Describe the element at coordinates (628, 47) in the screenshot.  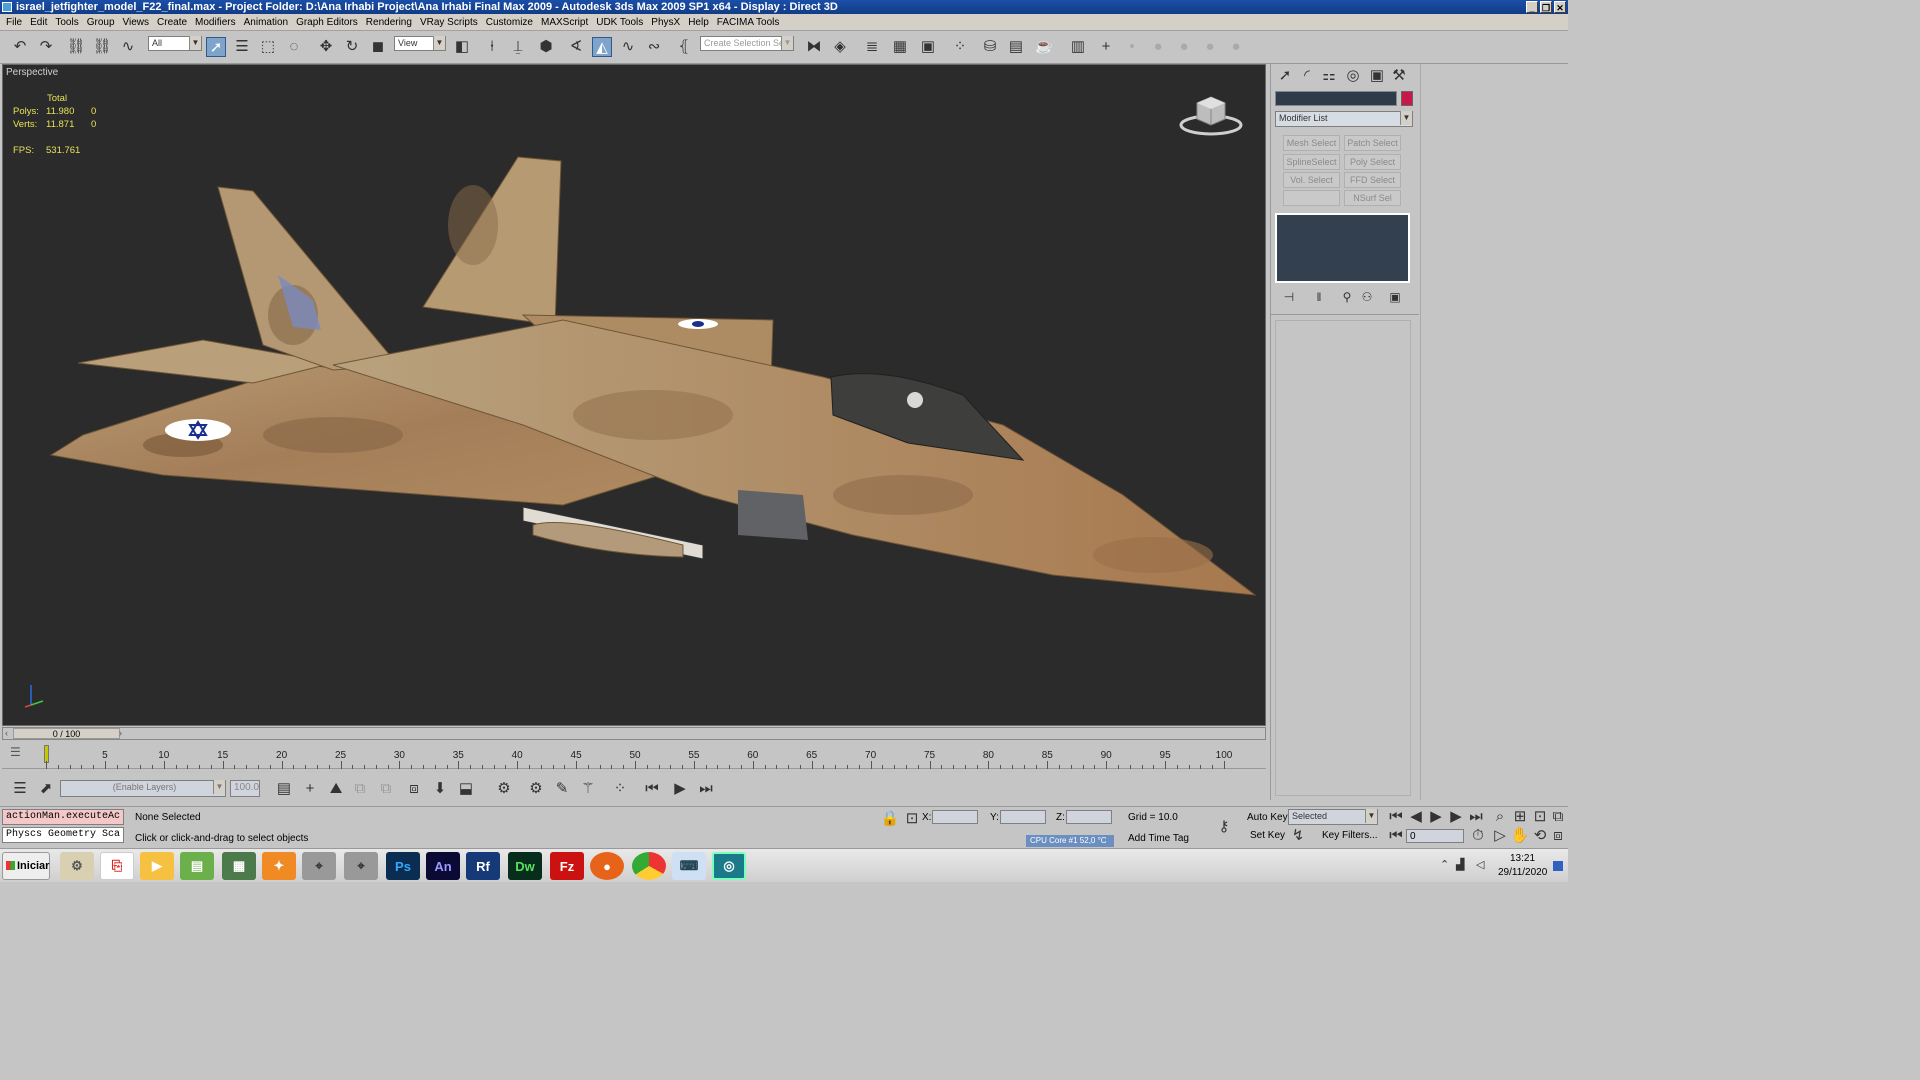
I see `spinner-snap-icon: ∿` at that location.